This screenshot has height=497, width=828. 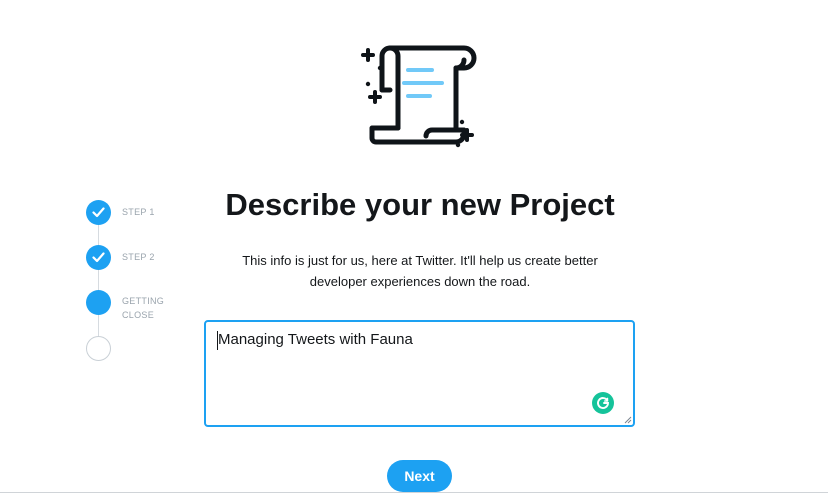 I want to click on resize-handle-icon, so click(x=628, y=420).